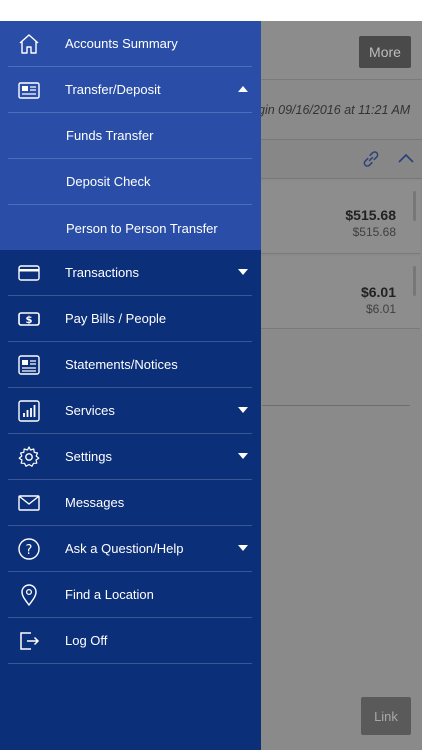  Describe the element at coordinates (110, 135) in the screenshot. I see `submenu-item-label: Funds Transfer` at that location.